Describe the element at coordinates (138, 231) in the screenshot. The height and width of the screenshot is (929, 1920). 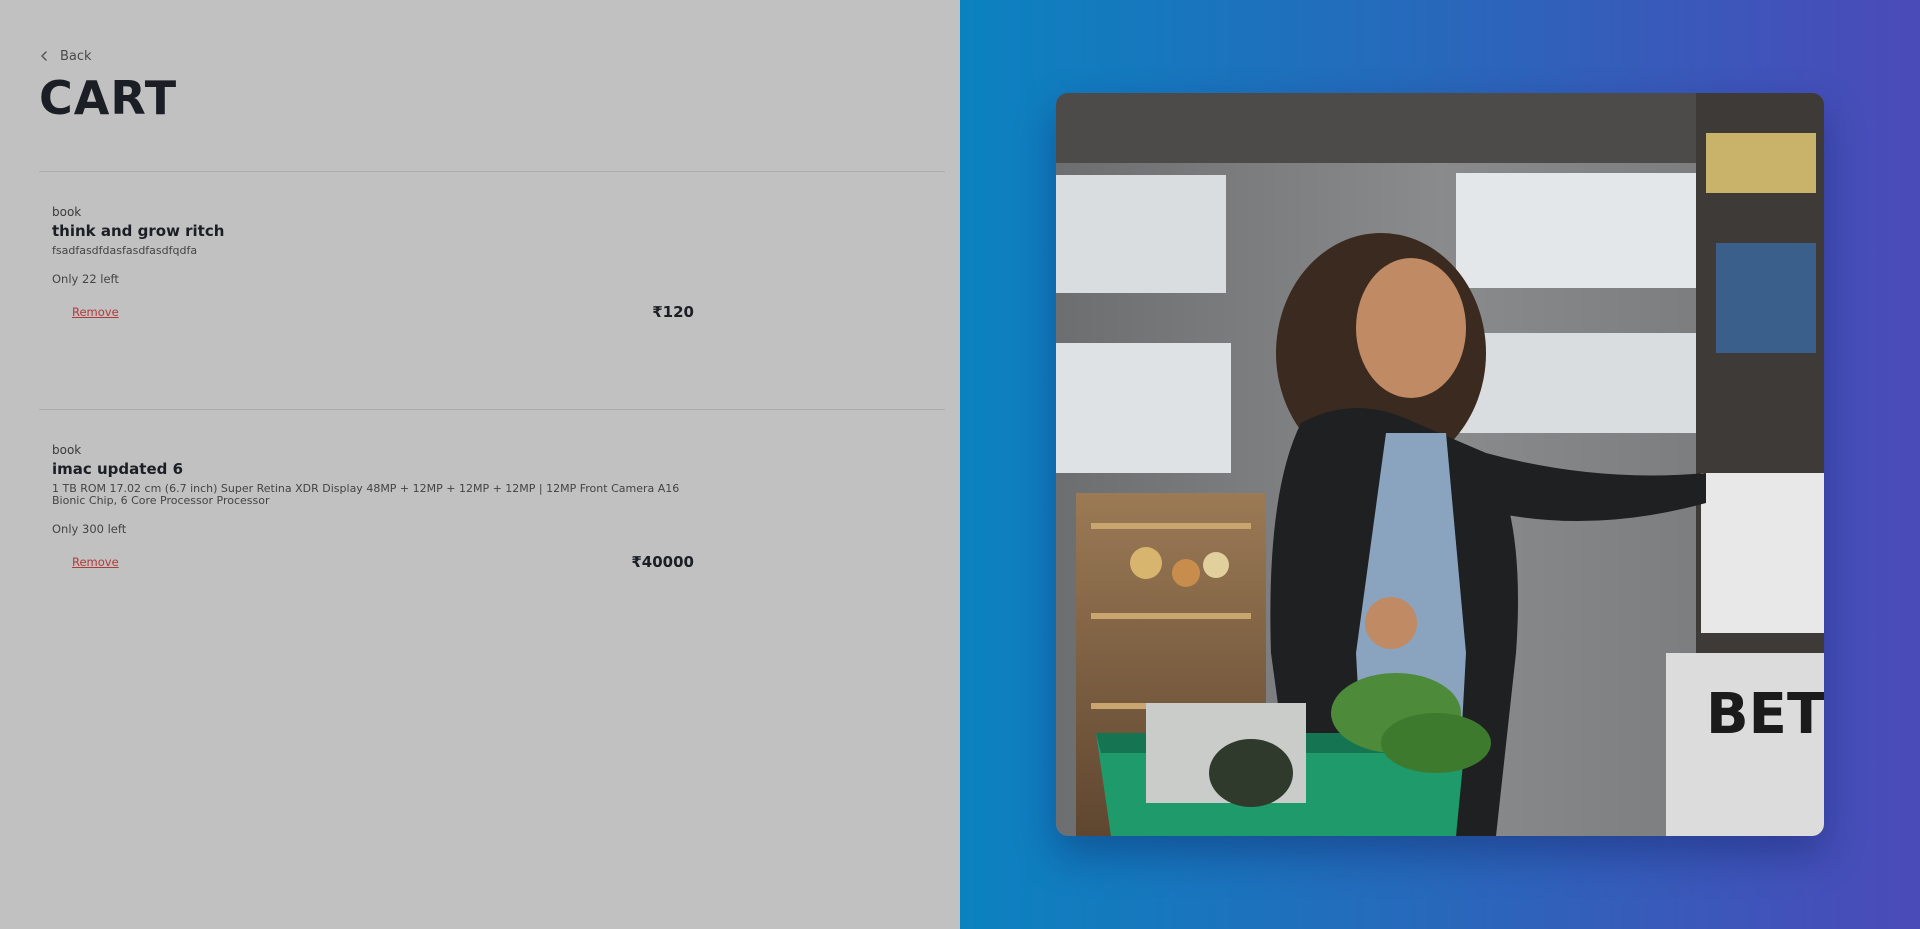
I see `item-name: think and grow ritch` at that location.